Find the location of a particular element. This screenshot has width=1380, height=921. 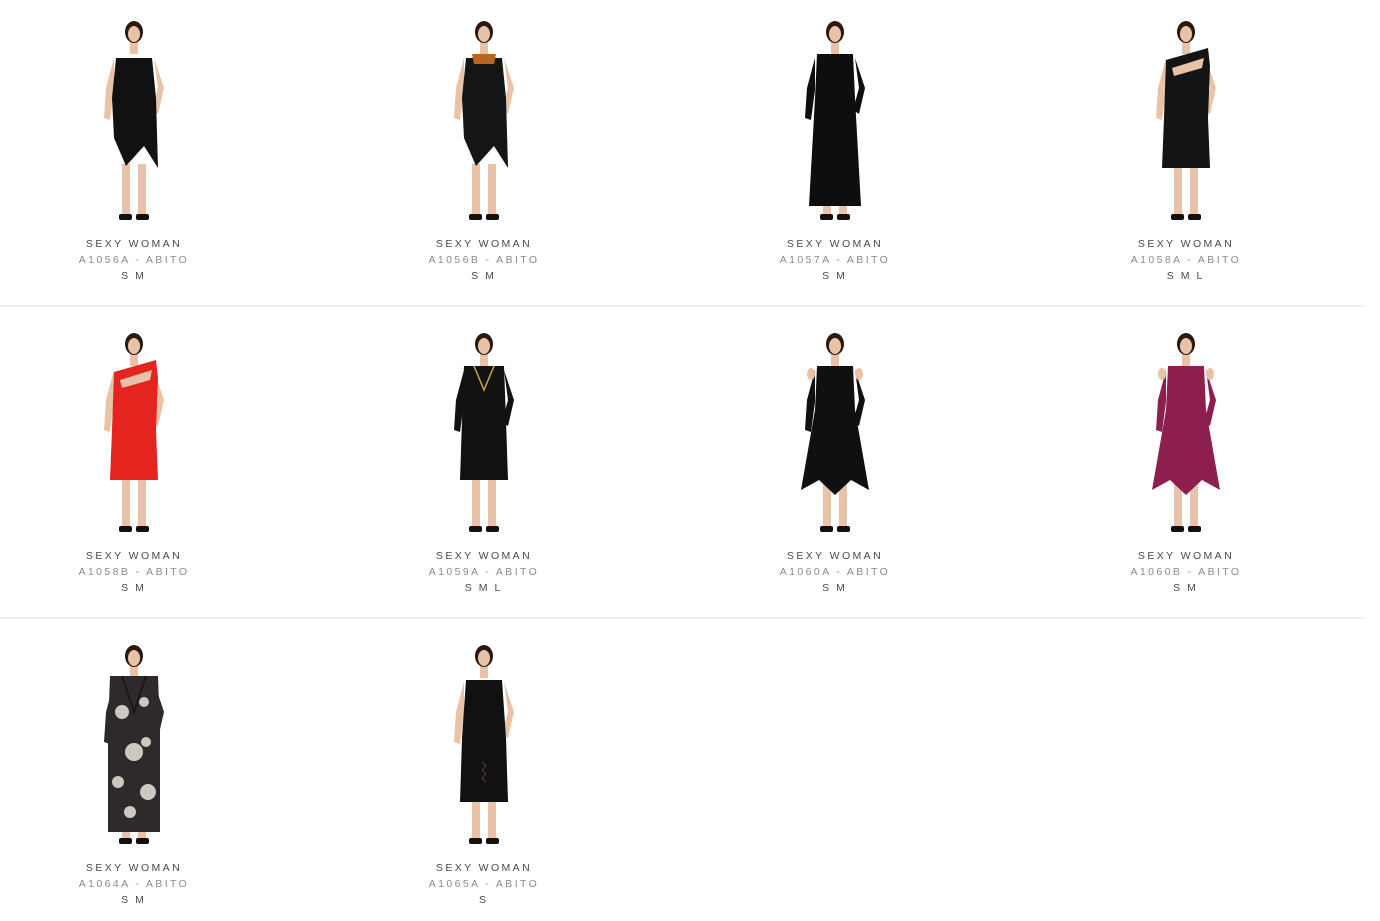

product-card: SEXY WOMAN A1064A - ABITO SM is located at coordinates (152, 772).